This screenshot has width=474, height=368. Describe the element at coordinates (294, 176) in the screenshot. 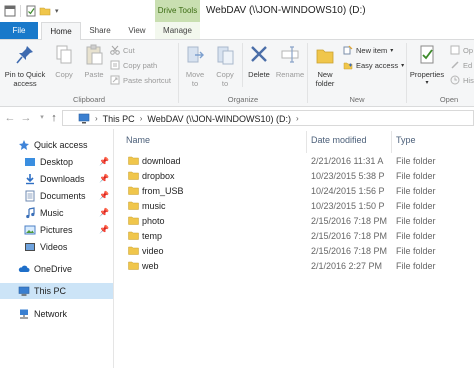

I see `file-row: dropbox 10/23/2015 5:38 P File folder` at that location.